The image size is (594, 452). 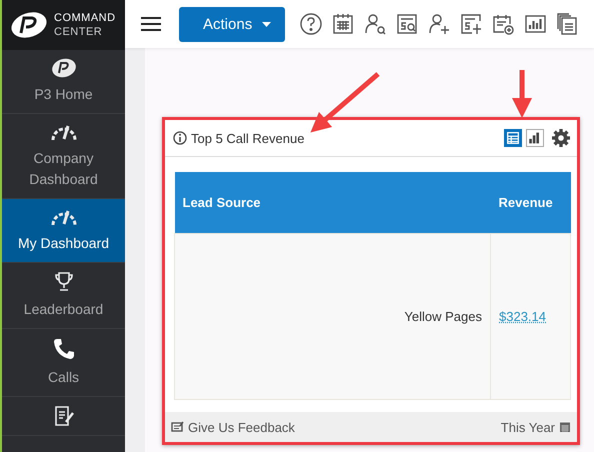 What do you see at coordinates (85, 18) in the screenshot?
I see `logo-text: COMMAND` at bounding box center [85, 18].